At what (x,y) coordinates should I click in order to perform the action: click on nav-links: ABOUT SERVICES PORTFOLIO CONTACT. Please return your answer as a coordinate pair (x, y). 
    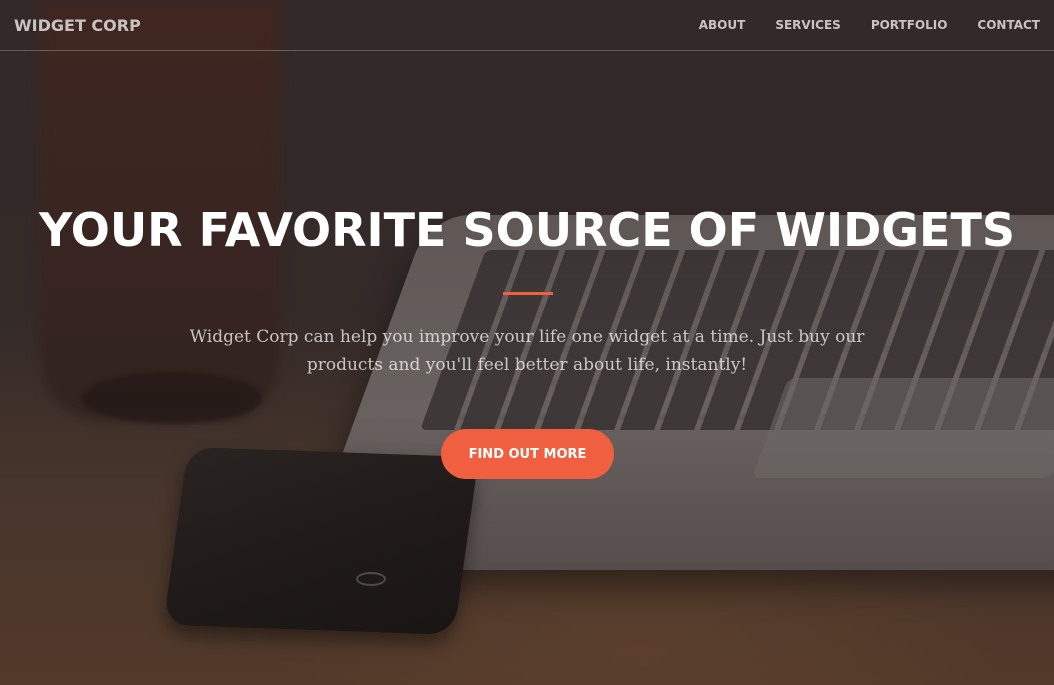
    Looking at the image, I should click on (854, 25).